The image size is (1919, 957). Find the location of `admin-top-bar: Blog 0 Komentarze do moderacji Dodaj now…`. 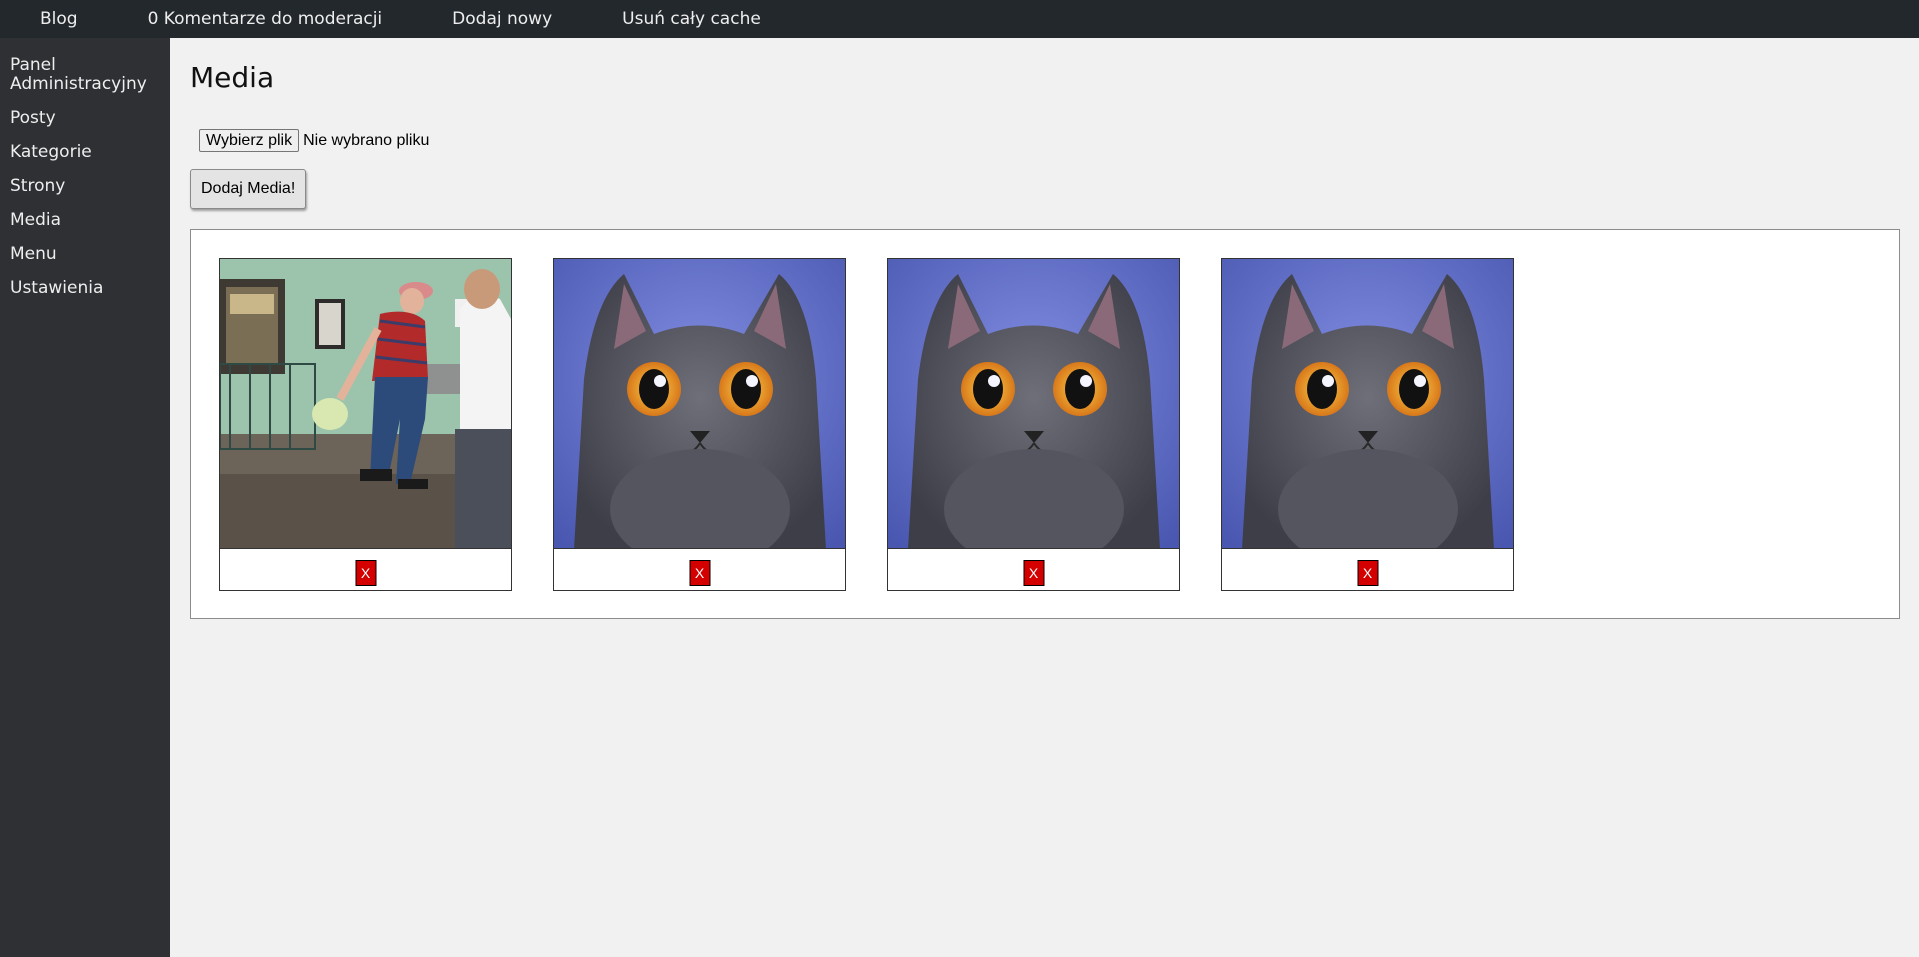

admin-top-bar: Blog 0 Komentarze do moderacji Dodaj now… is located at coordinates (959, 19).